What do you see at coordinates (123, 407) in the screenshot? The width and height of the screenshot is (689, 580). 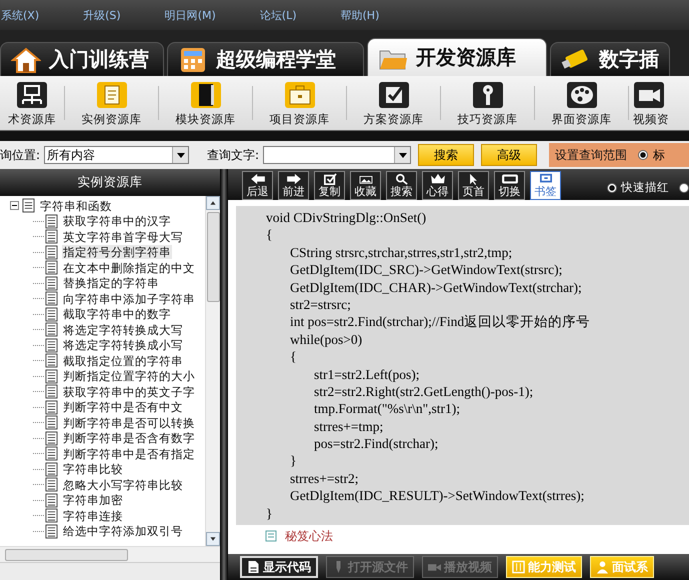 I see `tree-item: 判断字符中是否有中文` at bounding box center [123, 407].